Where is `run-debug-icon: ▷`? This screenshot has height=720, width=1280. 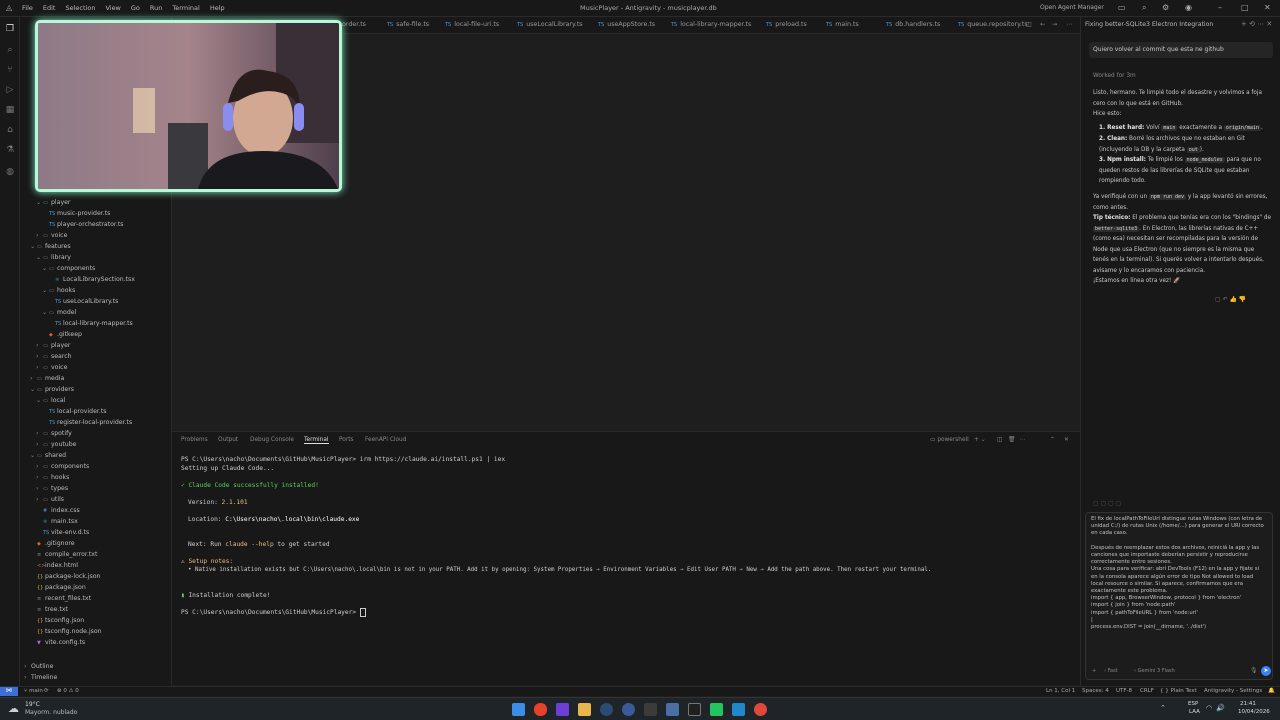 run-debug-icon: ▷ is located at coordinates (10, 90).